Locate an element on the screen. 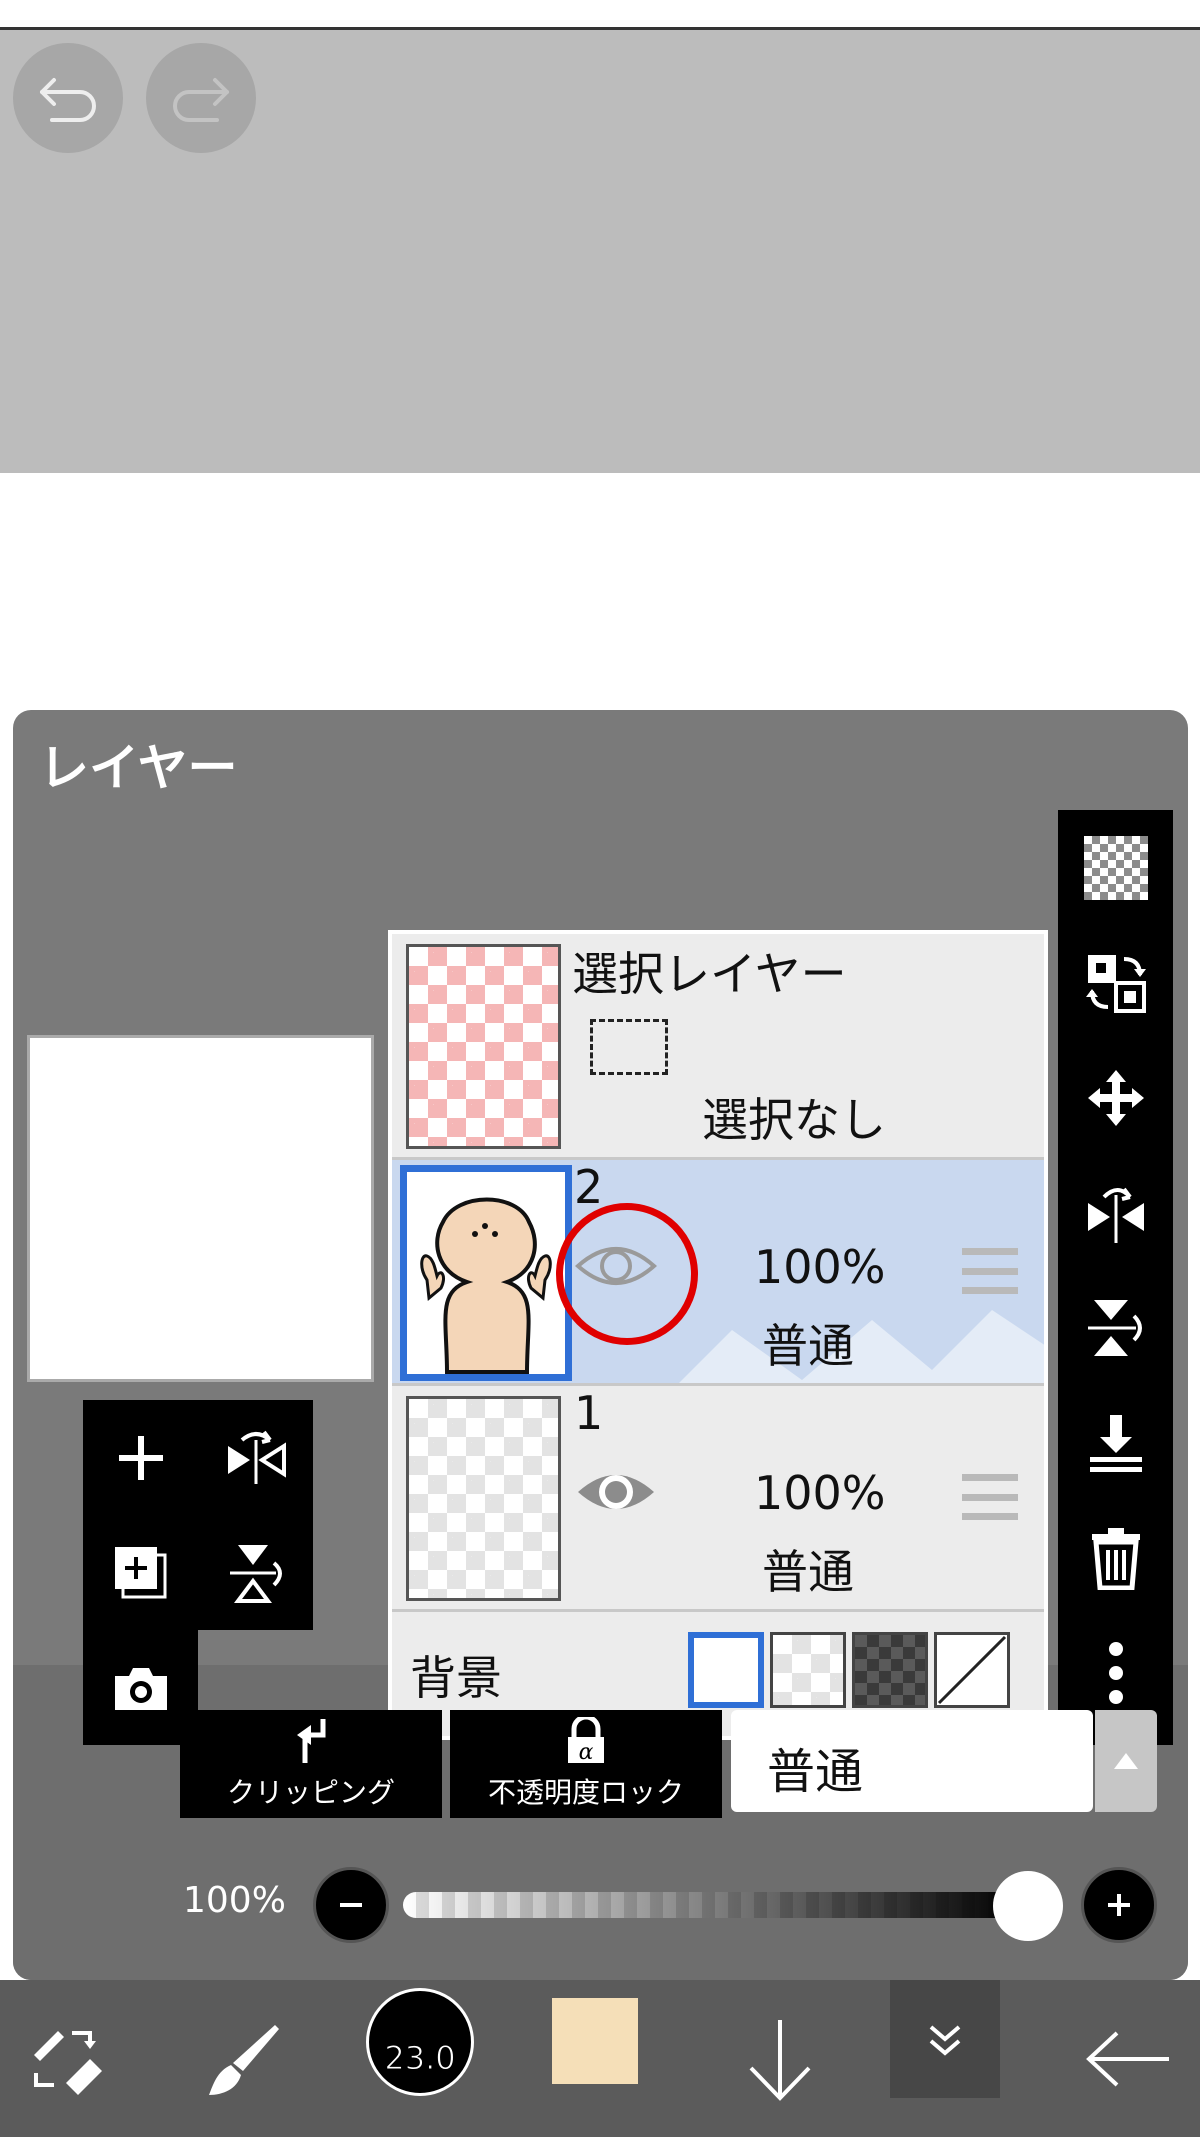  clipping-button: クリッピング is located at coordinates (311, 1764).